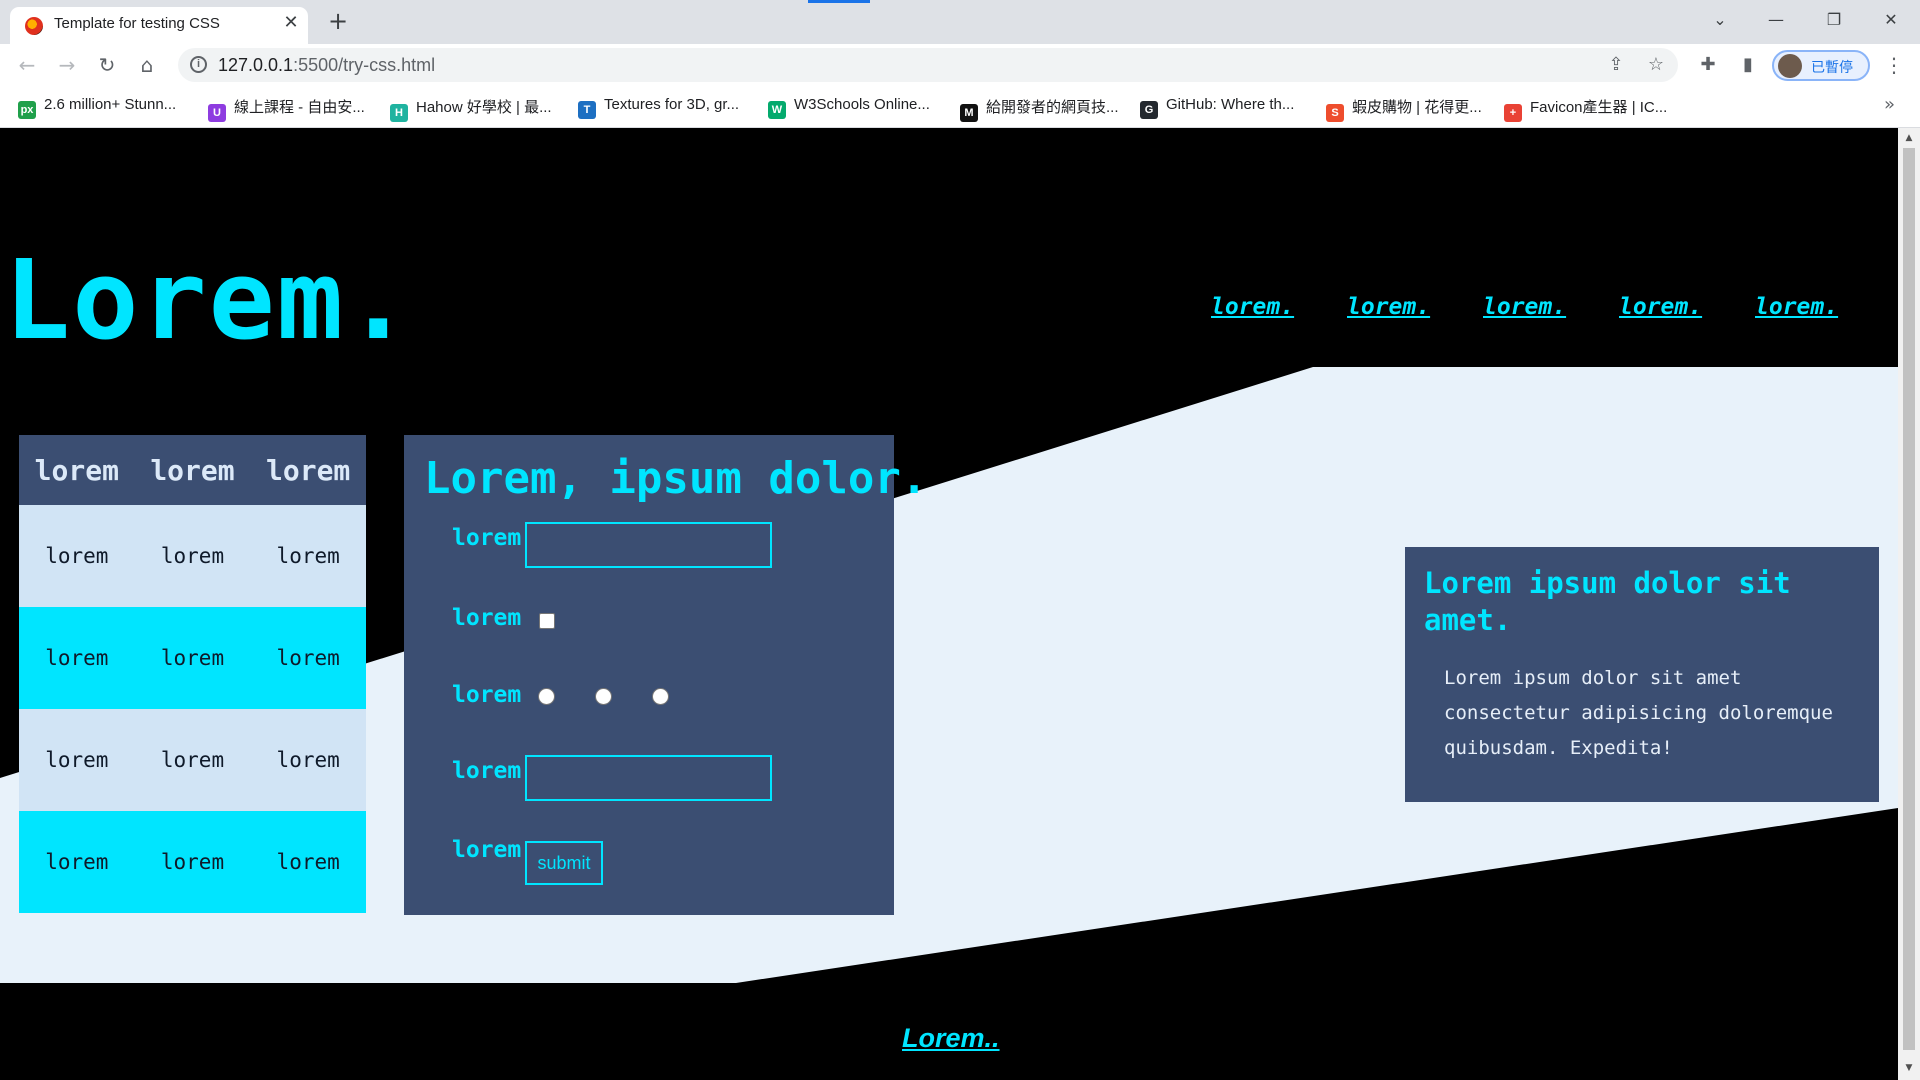  Describe the element at coordinates (1891, 20) in the screenshot. I see `close-window-button: ✕` at that location.